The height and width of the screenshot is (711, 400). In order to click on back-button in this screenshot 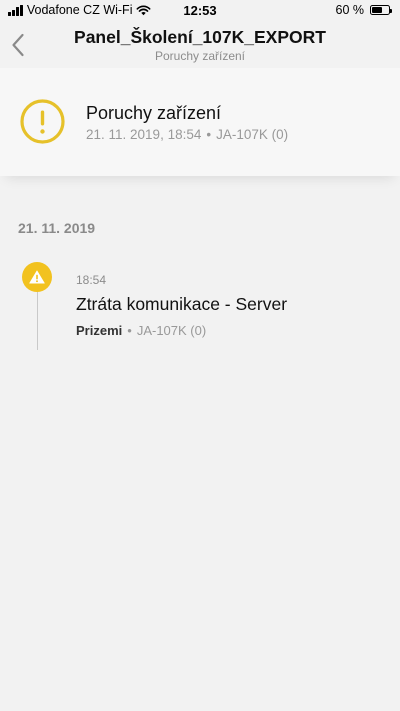, I will do `click(18, 45)`.